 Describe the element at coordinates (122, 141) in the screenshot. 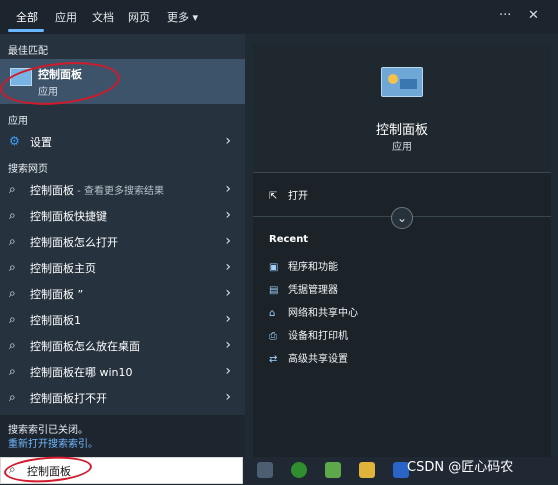

I see `settings-app-row: ⚙ 设置 ›` at that location.